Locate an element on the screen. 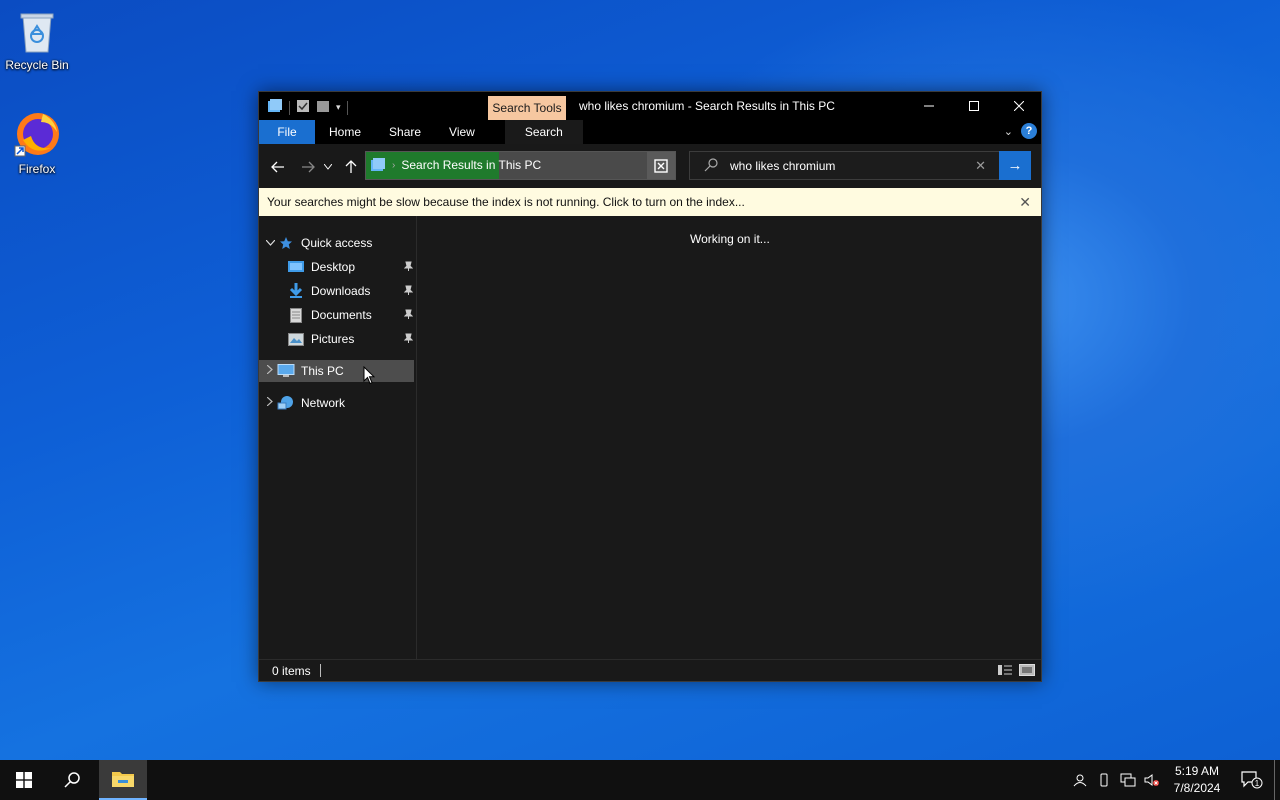 Image resolution: width=1280 pixels, height=800 pixels. close-button is located at coordinates (1018, 106).